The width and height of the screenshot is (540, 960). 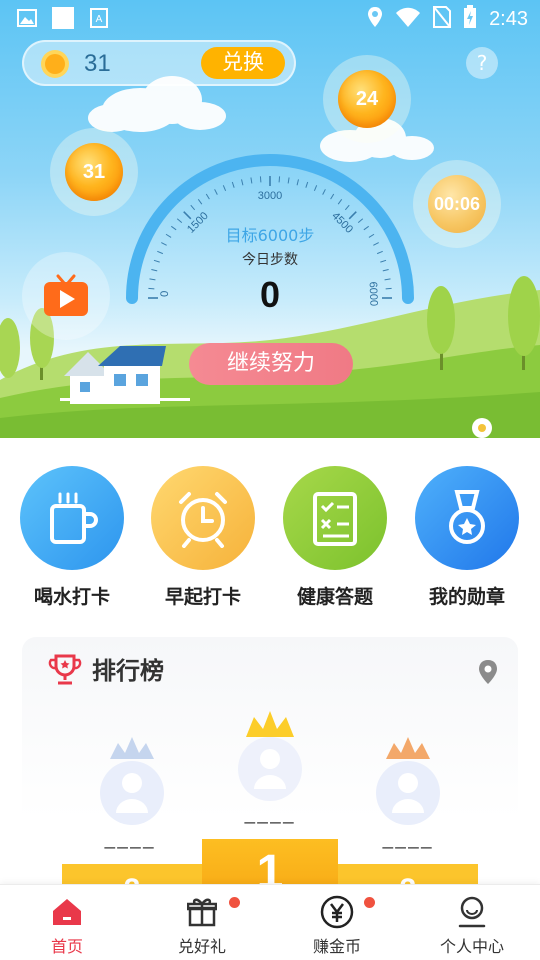 I want to click on clock-time: 2:43, so click(x=508, y=18).